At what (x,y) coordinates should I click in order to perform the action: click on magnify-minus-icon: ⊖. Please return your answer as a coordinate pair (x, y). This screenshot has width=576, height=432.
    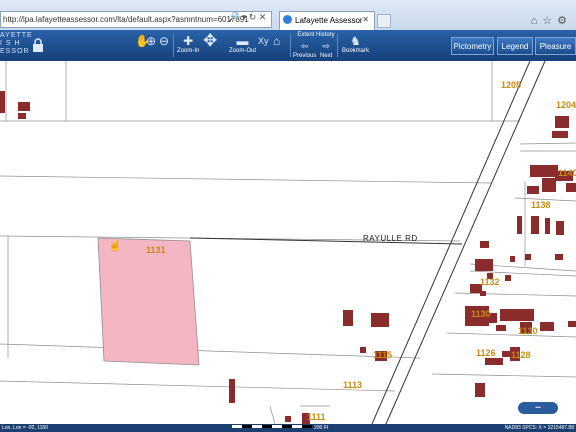
    Looking at the image, I should click on (164, 41).